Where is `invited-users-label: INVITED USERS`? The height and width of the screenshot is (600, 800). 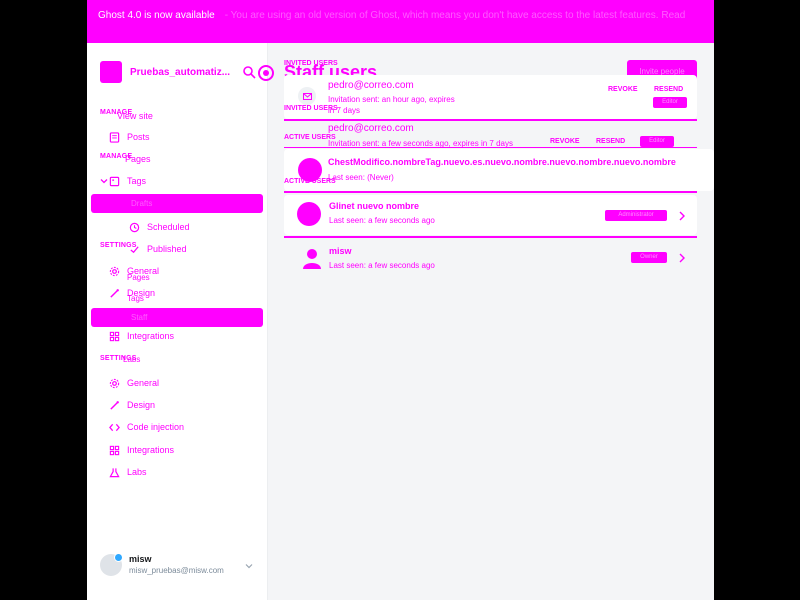
invited-users-label: INVITED USERS is located at coordinates (311, 63).